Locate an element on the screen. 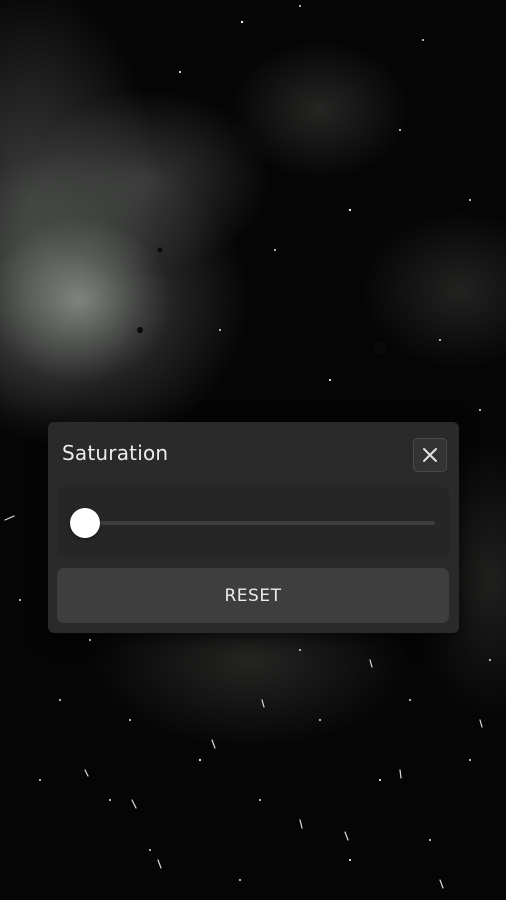 This screenshot has width=506, height=900. close-button is located at coordinates (430, 455).